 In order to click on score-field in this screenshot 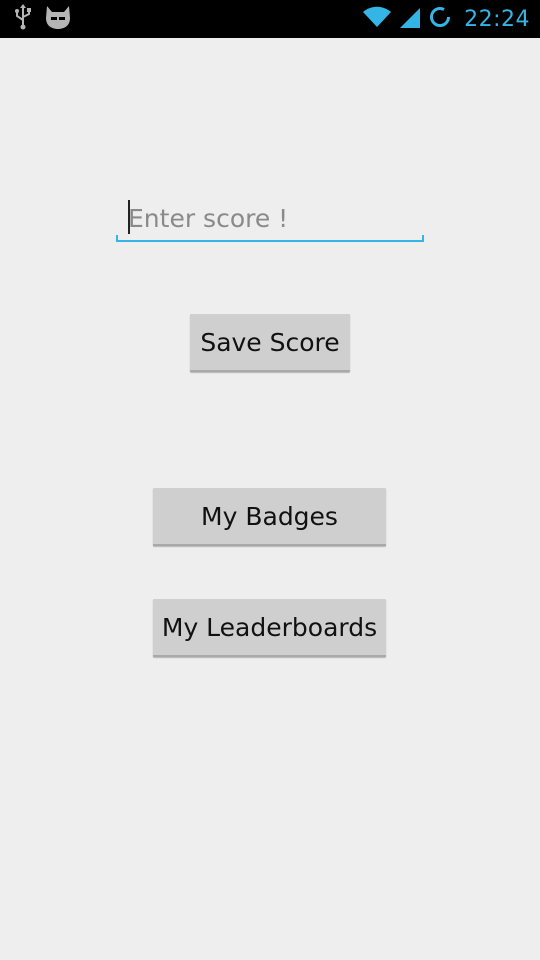, I will do `click(270, 218)`.